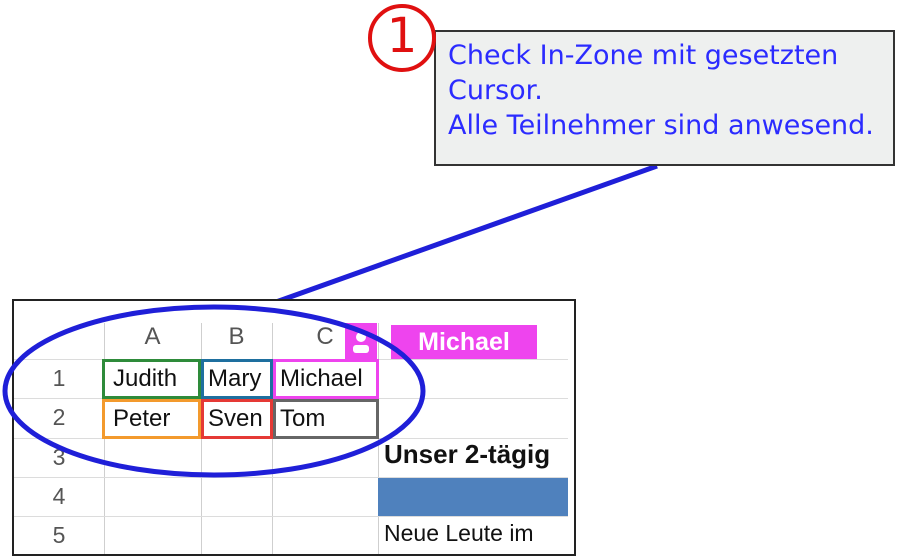 The width and height of the screenshot is (905, 560). Describe the element at coordinates (151, 379) in the screenshot. I see `cell-a1: Judith` at that location.